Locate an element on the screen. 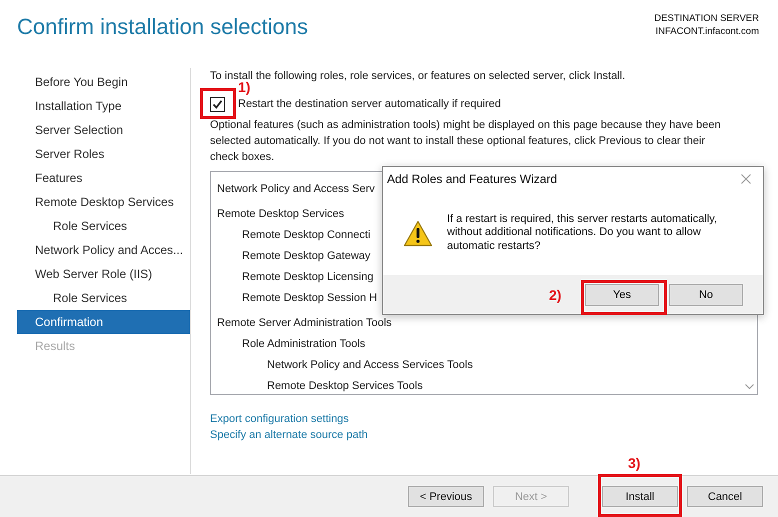  checkbox-label: Restart the destination server automatically if required is located at coordinates (369, 104).